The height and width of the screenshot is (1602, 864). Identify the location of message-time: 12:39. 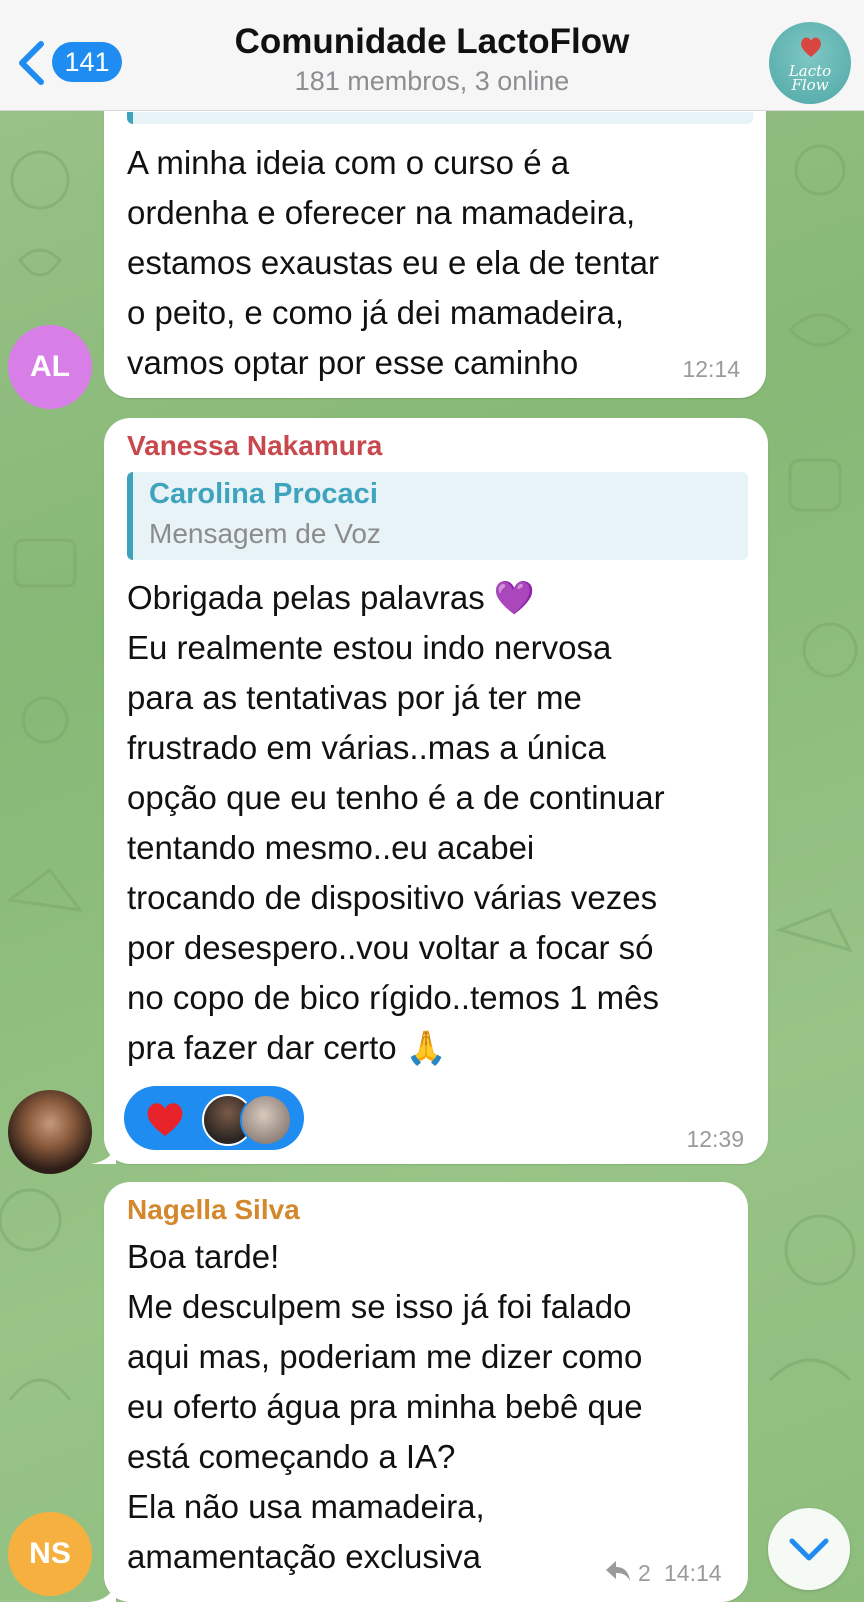
(715, 1139).